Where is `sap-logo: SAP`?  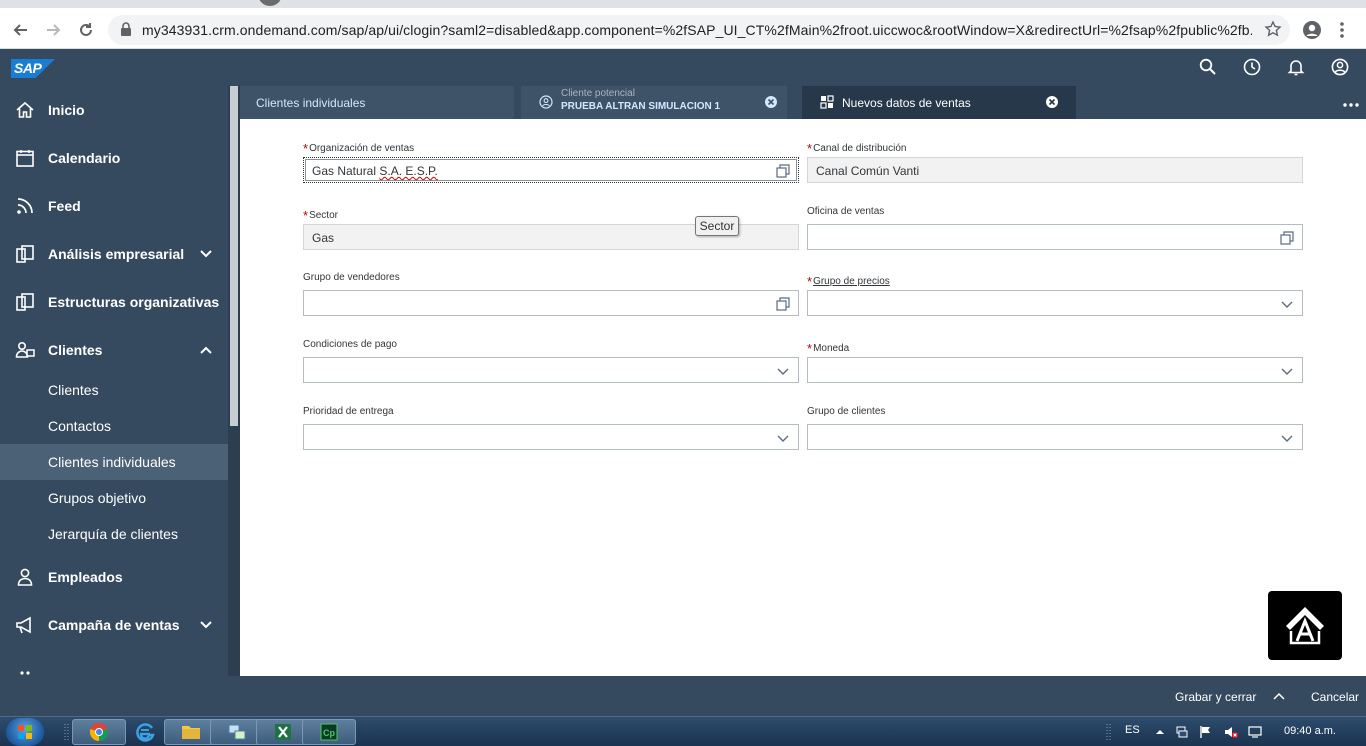
sap-logo: SAP is located at coordinates (33, 68).